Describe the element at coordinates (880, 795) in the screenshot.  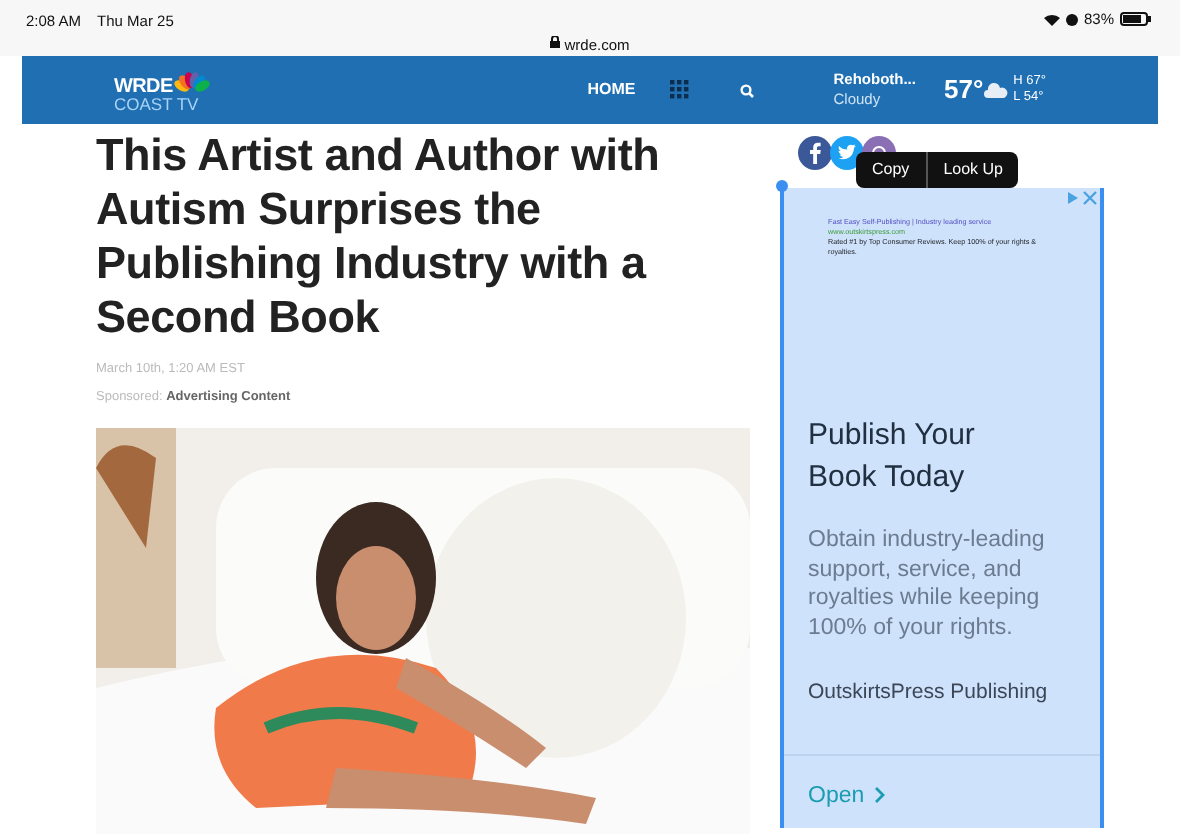
I see `chevron-icon` at that location.